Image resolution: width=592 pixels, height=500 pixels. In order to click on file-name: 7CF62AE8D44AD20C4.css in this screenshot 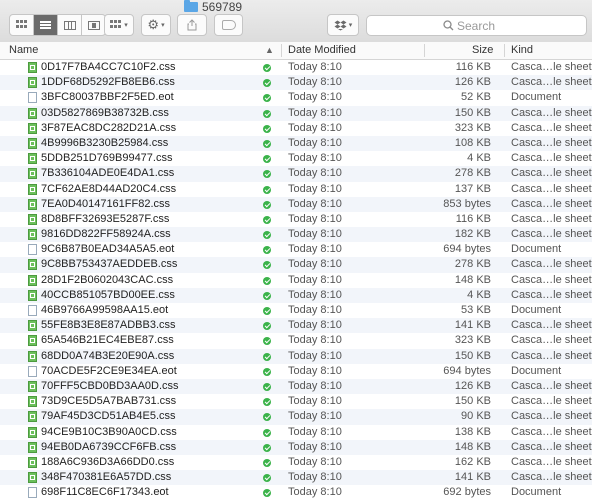, I will do `click(109, 188)`.